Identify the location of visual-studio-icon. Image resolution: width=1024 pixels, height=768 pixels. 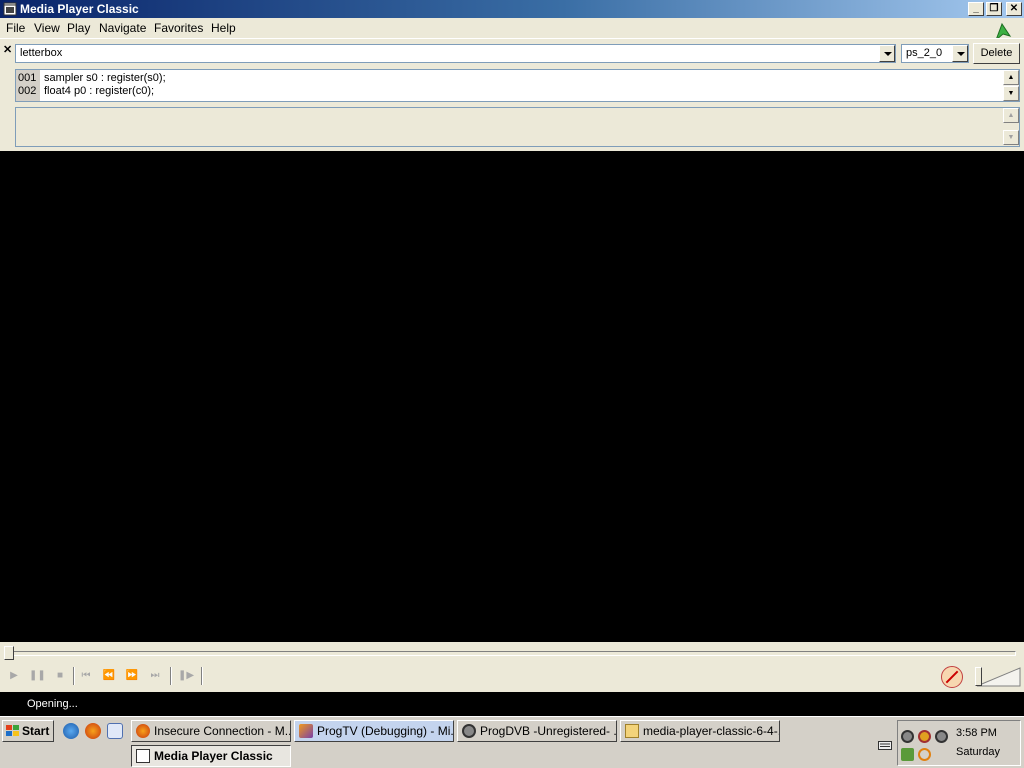
(306, 731).